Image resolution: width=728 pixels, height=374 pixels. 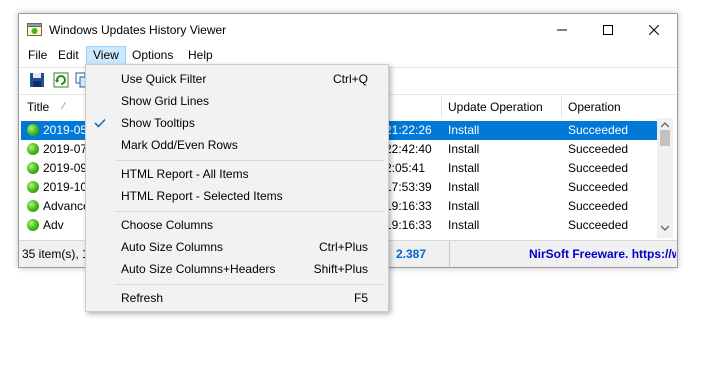 I want to click on menu-item-html-report-all: HTML Report - All Items, so click(x=237, y=174).